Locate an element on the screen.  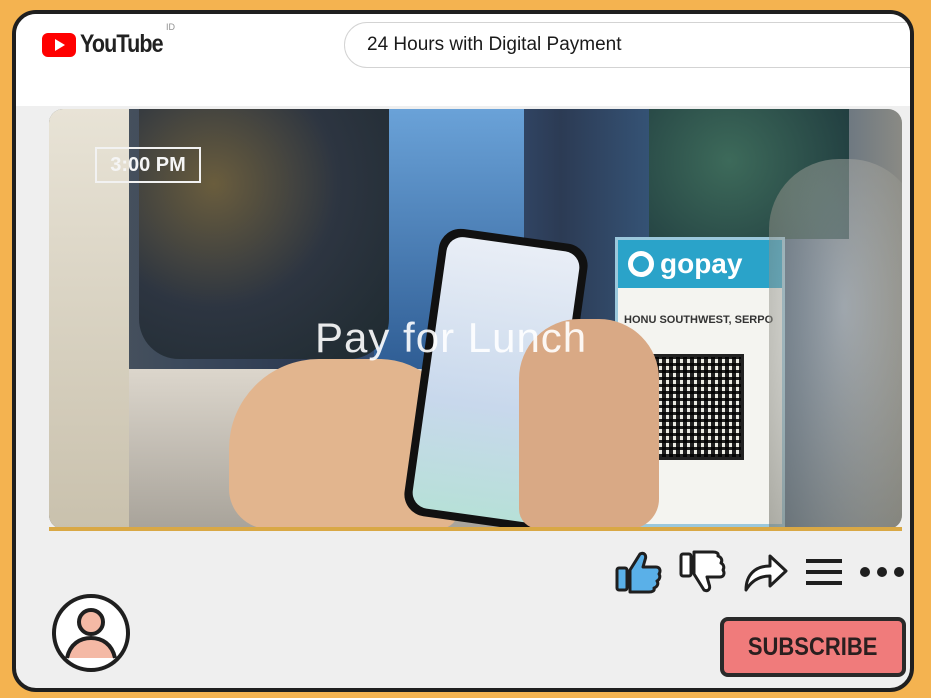
header: YouTube ID 24 Hours with Digital Payment is located at coordinates (463, 60).